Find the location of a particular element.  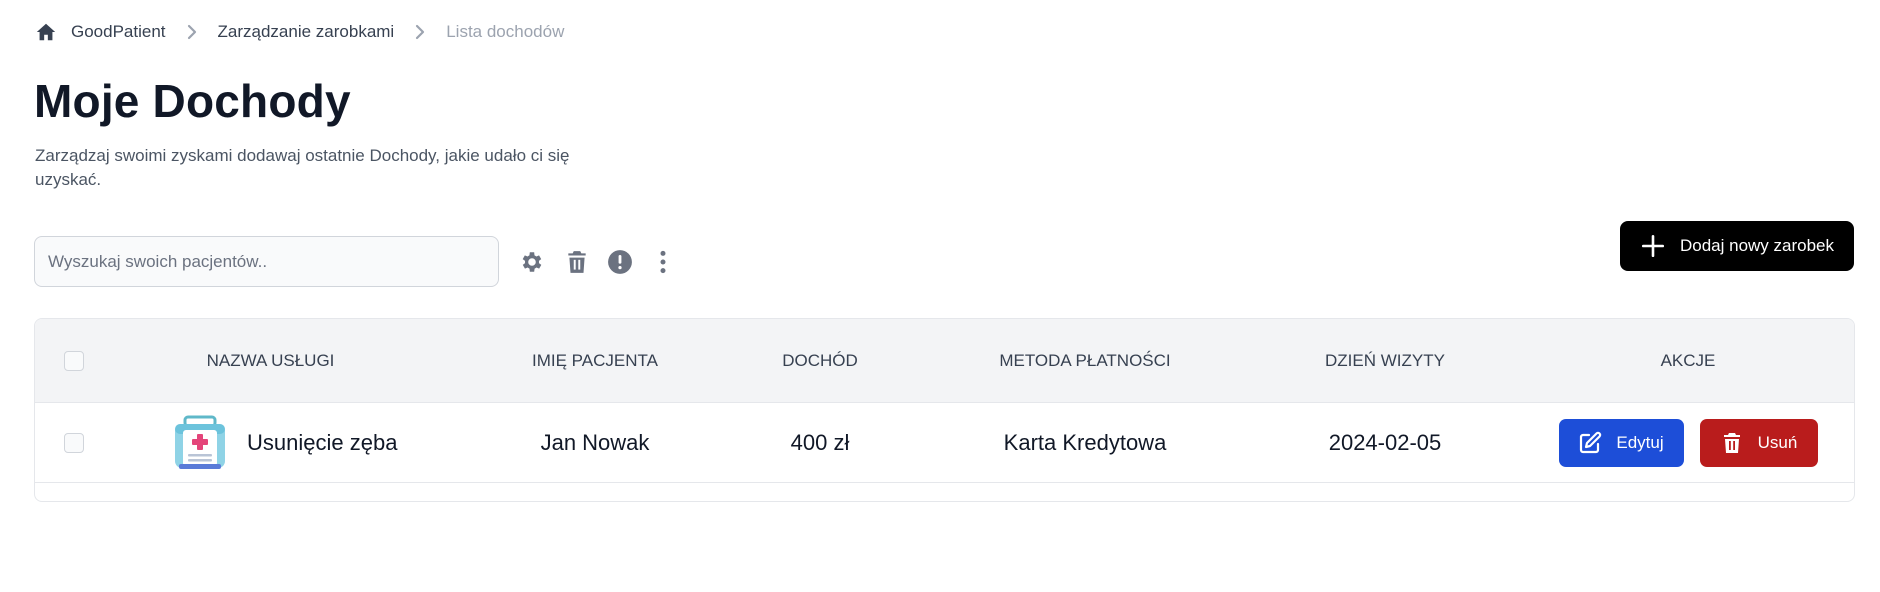

payment-method: Karta Kredytowa is located at coordinates (1085, 442).